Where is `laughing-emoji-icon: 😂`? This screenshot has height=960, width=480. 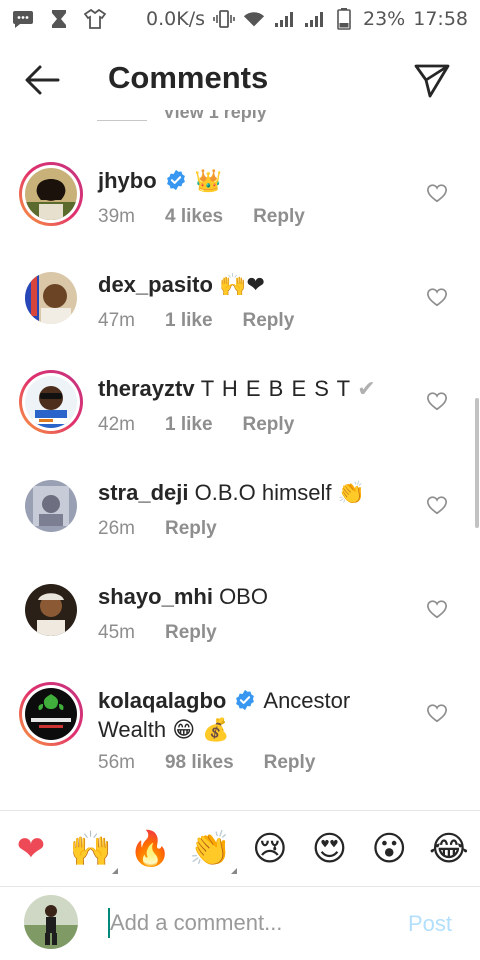 laughing-emoji-icon: 😂 is located at coordinates (449, 848).